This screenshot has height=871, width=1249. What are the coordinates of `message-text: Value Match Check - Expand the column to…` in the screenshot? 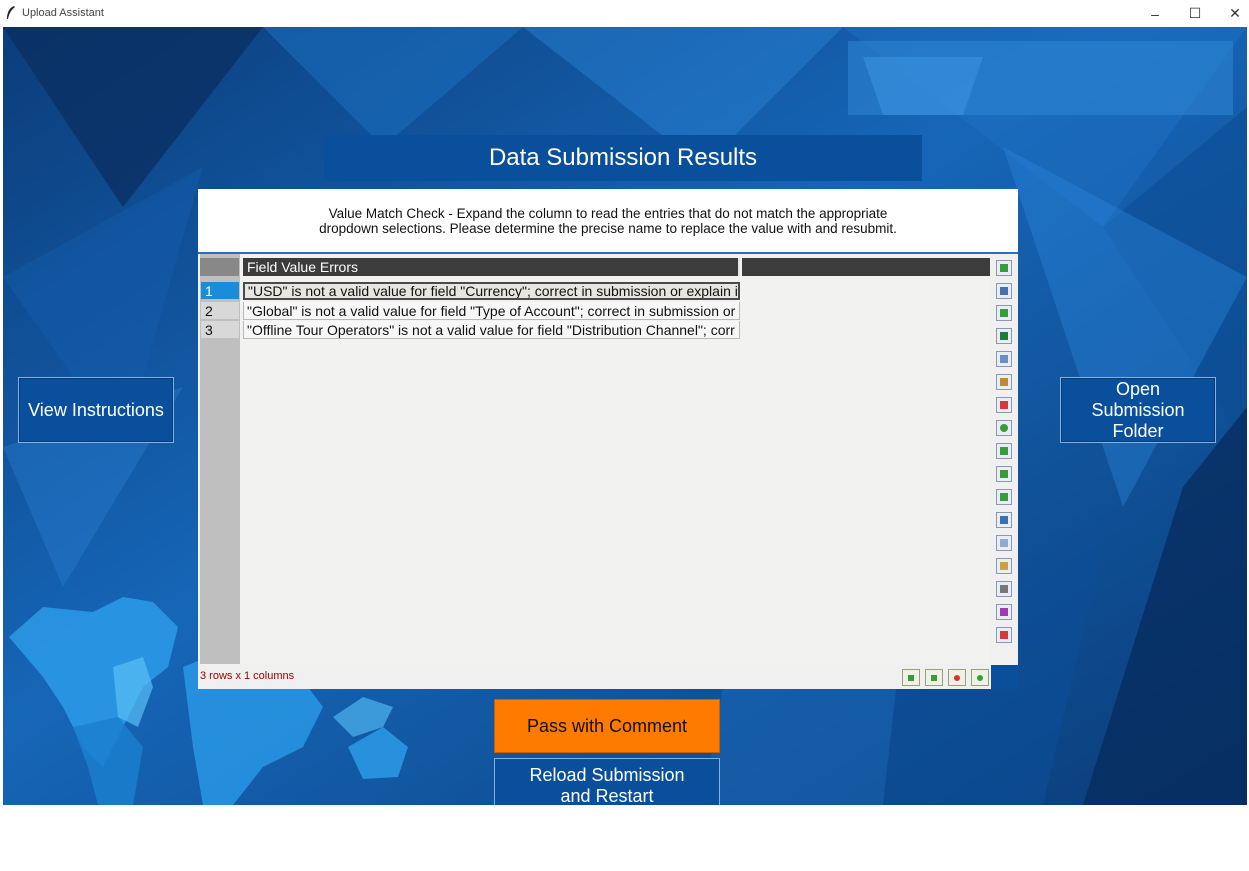 It's located at (608, 221).